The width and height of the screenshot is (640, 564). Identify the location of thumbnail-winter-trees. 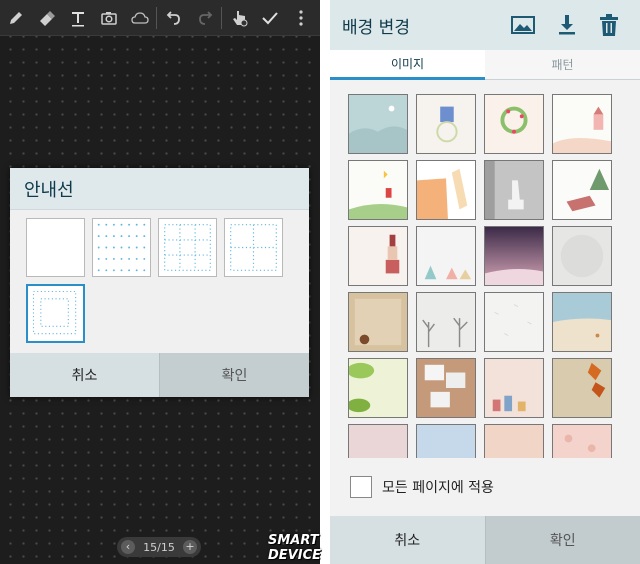
(446, 322).